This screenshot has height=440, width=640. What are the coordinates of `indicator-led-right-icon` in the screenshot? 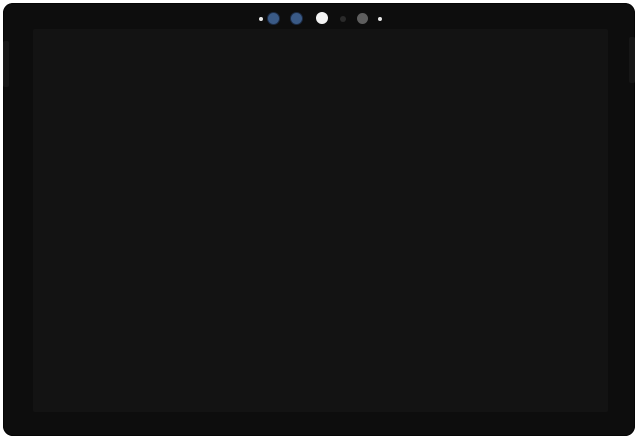 It's located at (380, 19).